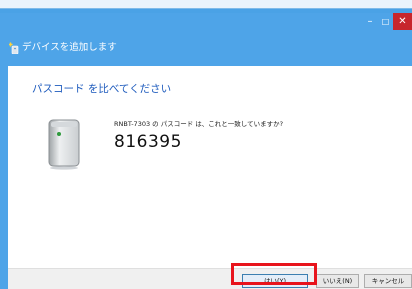 The image size is (412, 289). Describe the element at coordinates (388, 281) in the screenshot. I see `cancel-button: キャンセル` at that location.